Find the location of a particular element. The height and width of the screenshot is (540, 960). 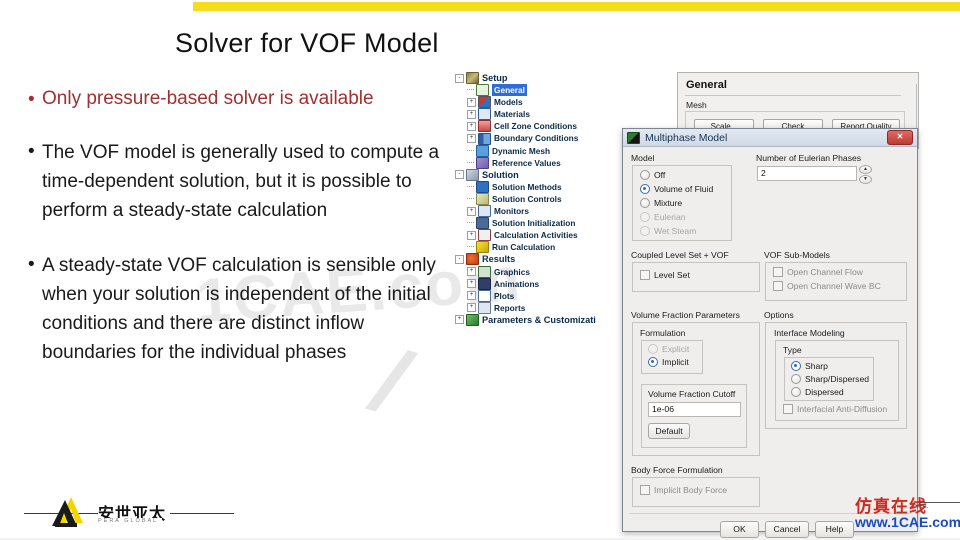

default-button: Default is located at coordinates (669, 431).